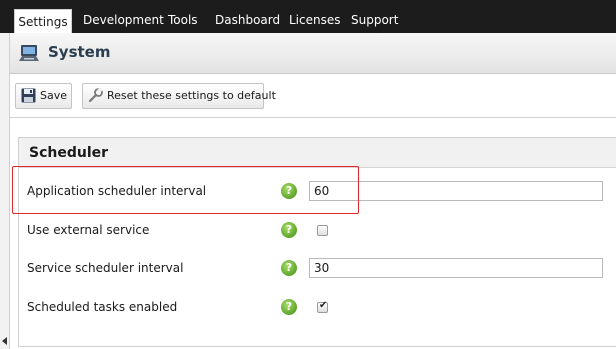 Image resolution: width=616 pixels, height=349 pixels. Describe the element at coordinates (102, 307) in the screenshot. I see `scheduled-tasks-enabled-label: Scheduled tasks enabled` at that location.